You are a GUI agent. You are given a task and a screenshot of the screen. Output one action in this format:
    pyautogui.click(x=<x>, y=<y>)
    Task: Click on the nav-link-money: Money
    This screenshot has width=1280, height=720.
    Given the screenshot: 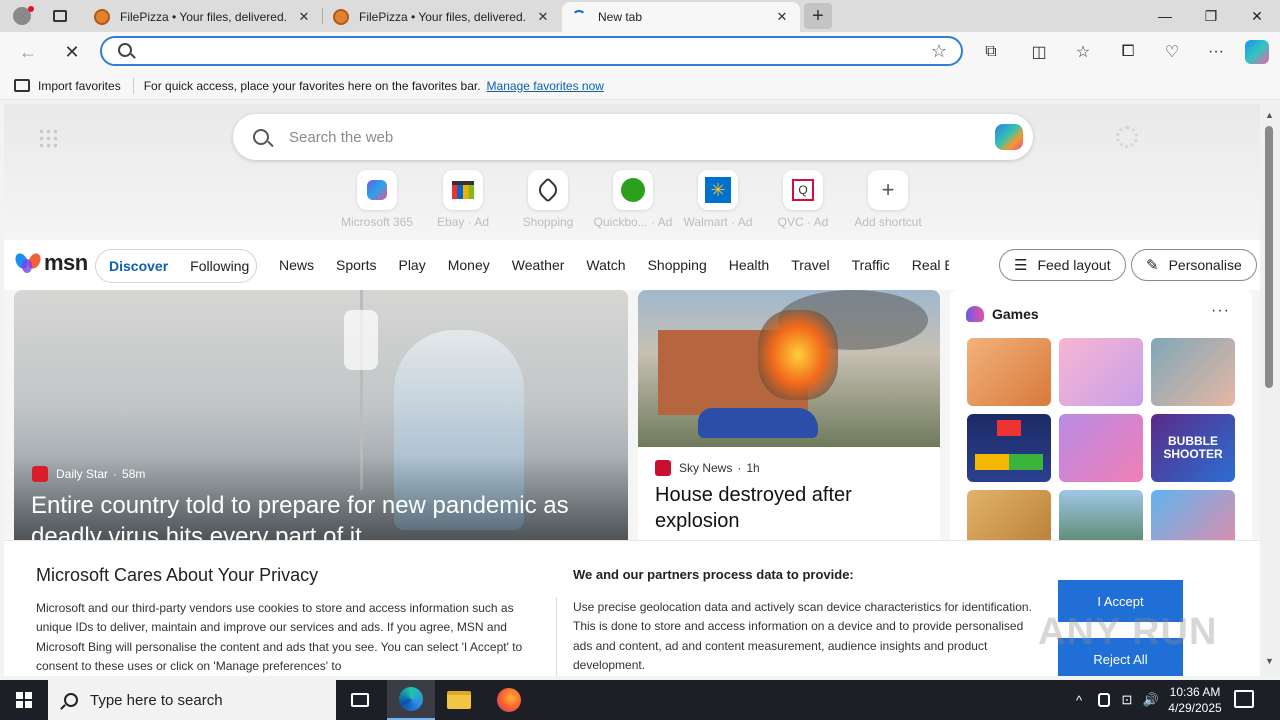 What is the action you would take?
    pyautogui.click(x=469, y=265)
    